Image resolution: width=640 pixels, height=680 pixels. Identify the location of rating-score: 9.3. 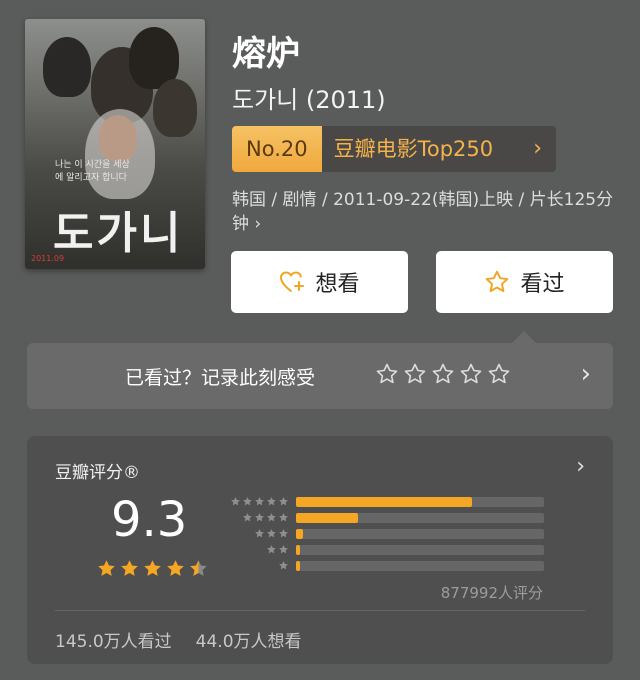
(149, 520).